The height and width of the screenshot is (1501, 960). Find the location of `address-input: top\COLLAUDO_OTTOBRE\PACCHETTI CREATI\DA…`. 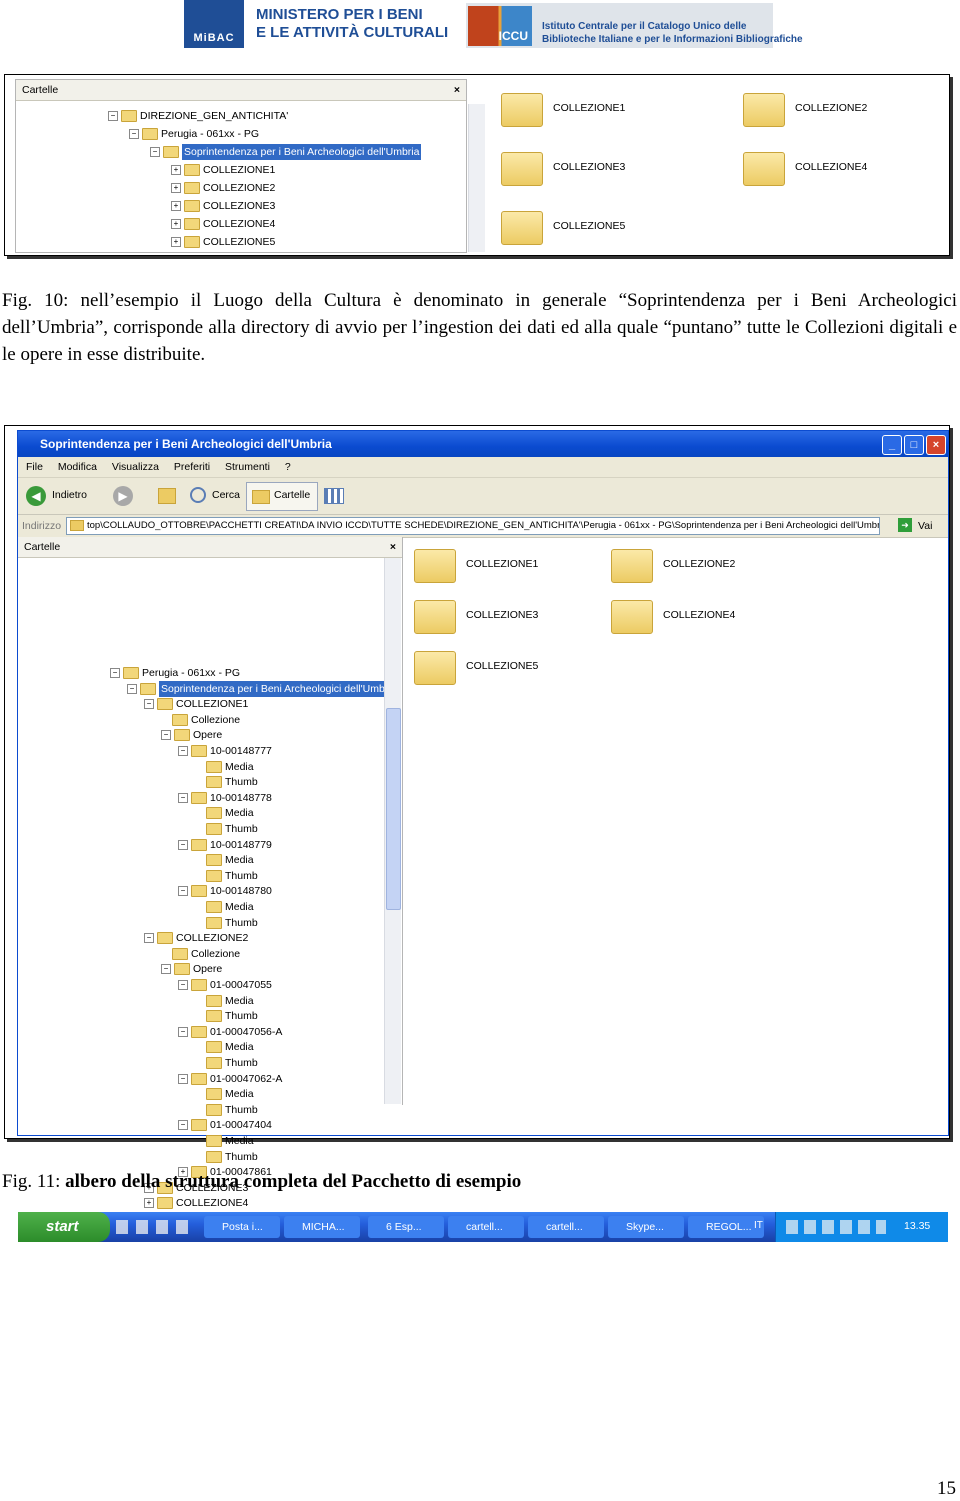

address-input: top\COLLAUDO_OTTOBRE\PACCHETTI CREATI\DA… is located at coordinates (473, 526).